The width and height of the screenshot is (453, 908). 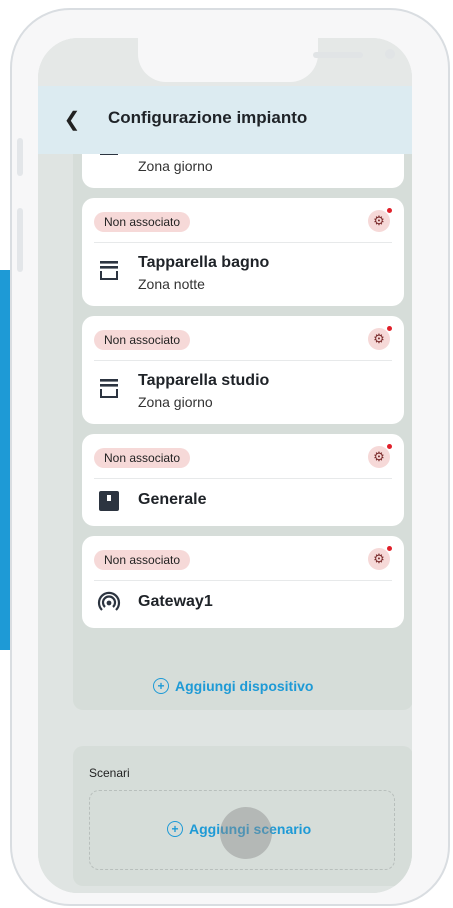 What do you see at coordinates (172, 499) in the screenshot?
I see `device-name: Generale` at bounding box center [172, 499].